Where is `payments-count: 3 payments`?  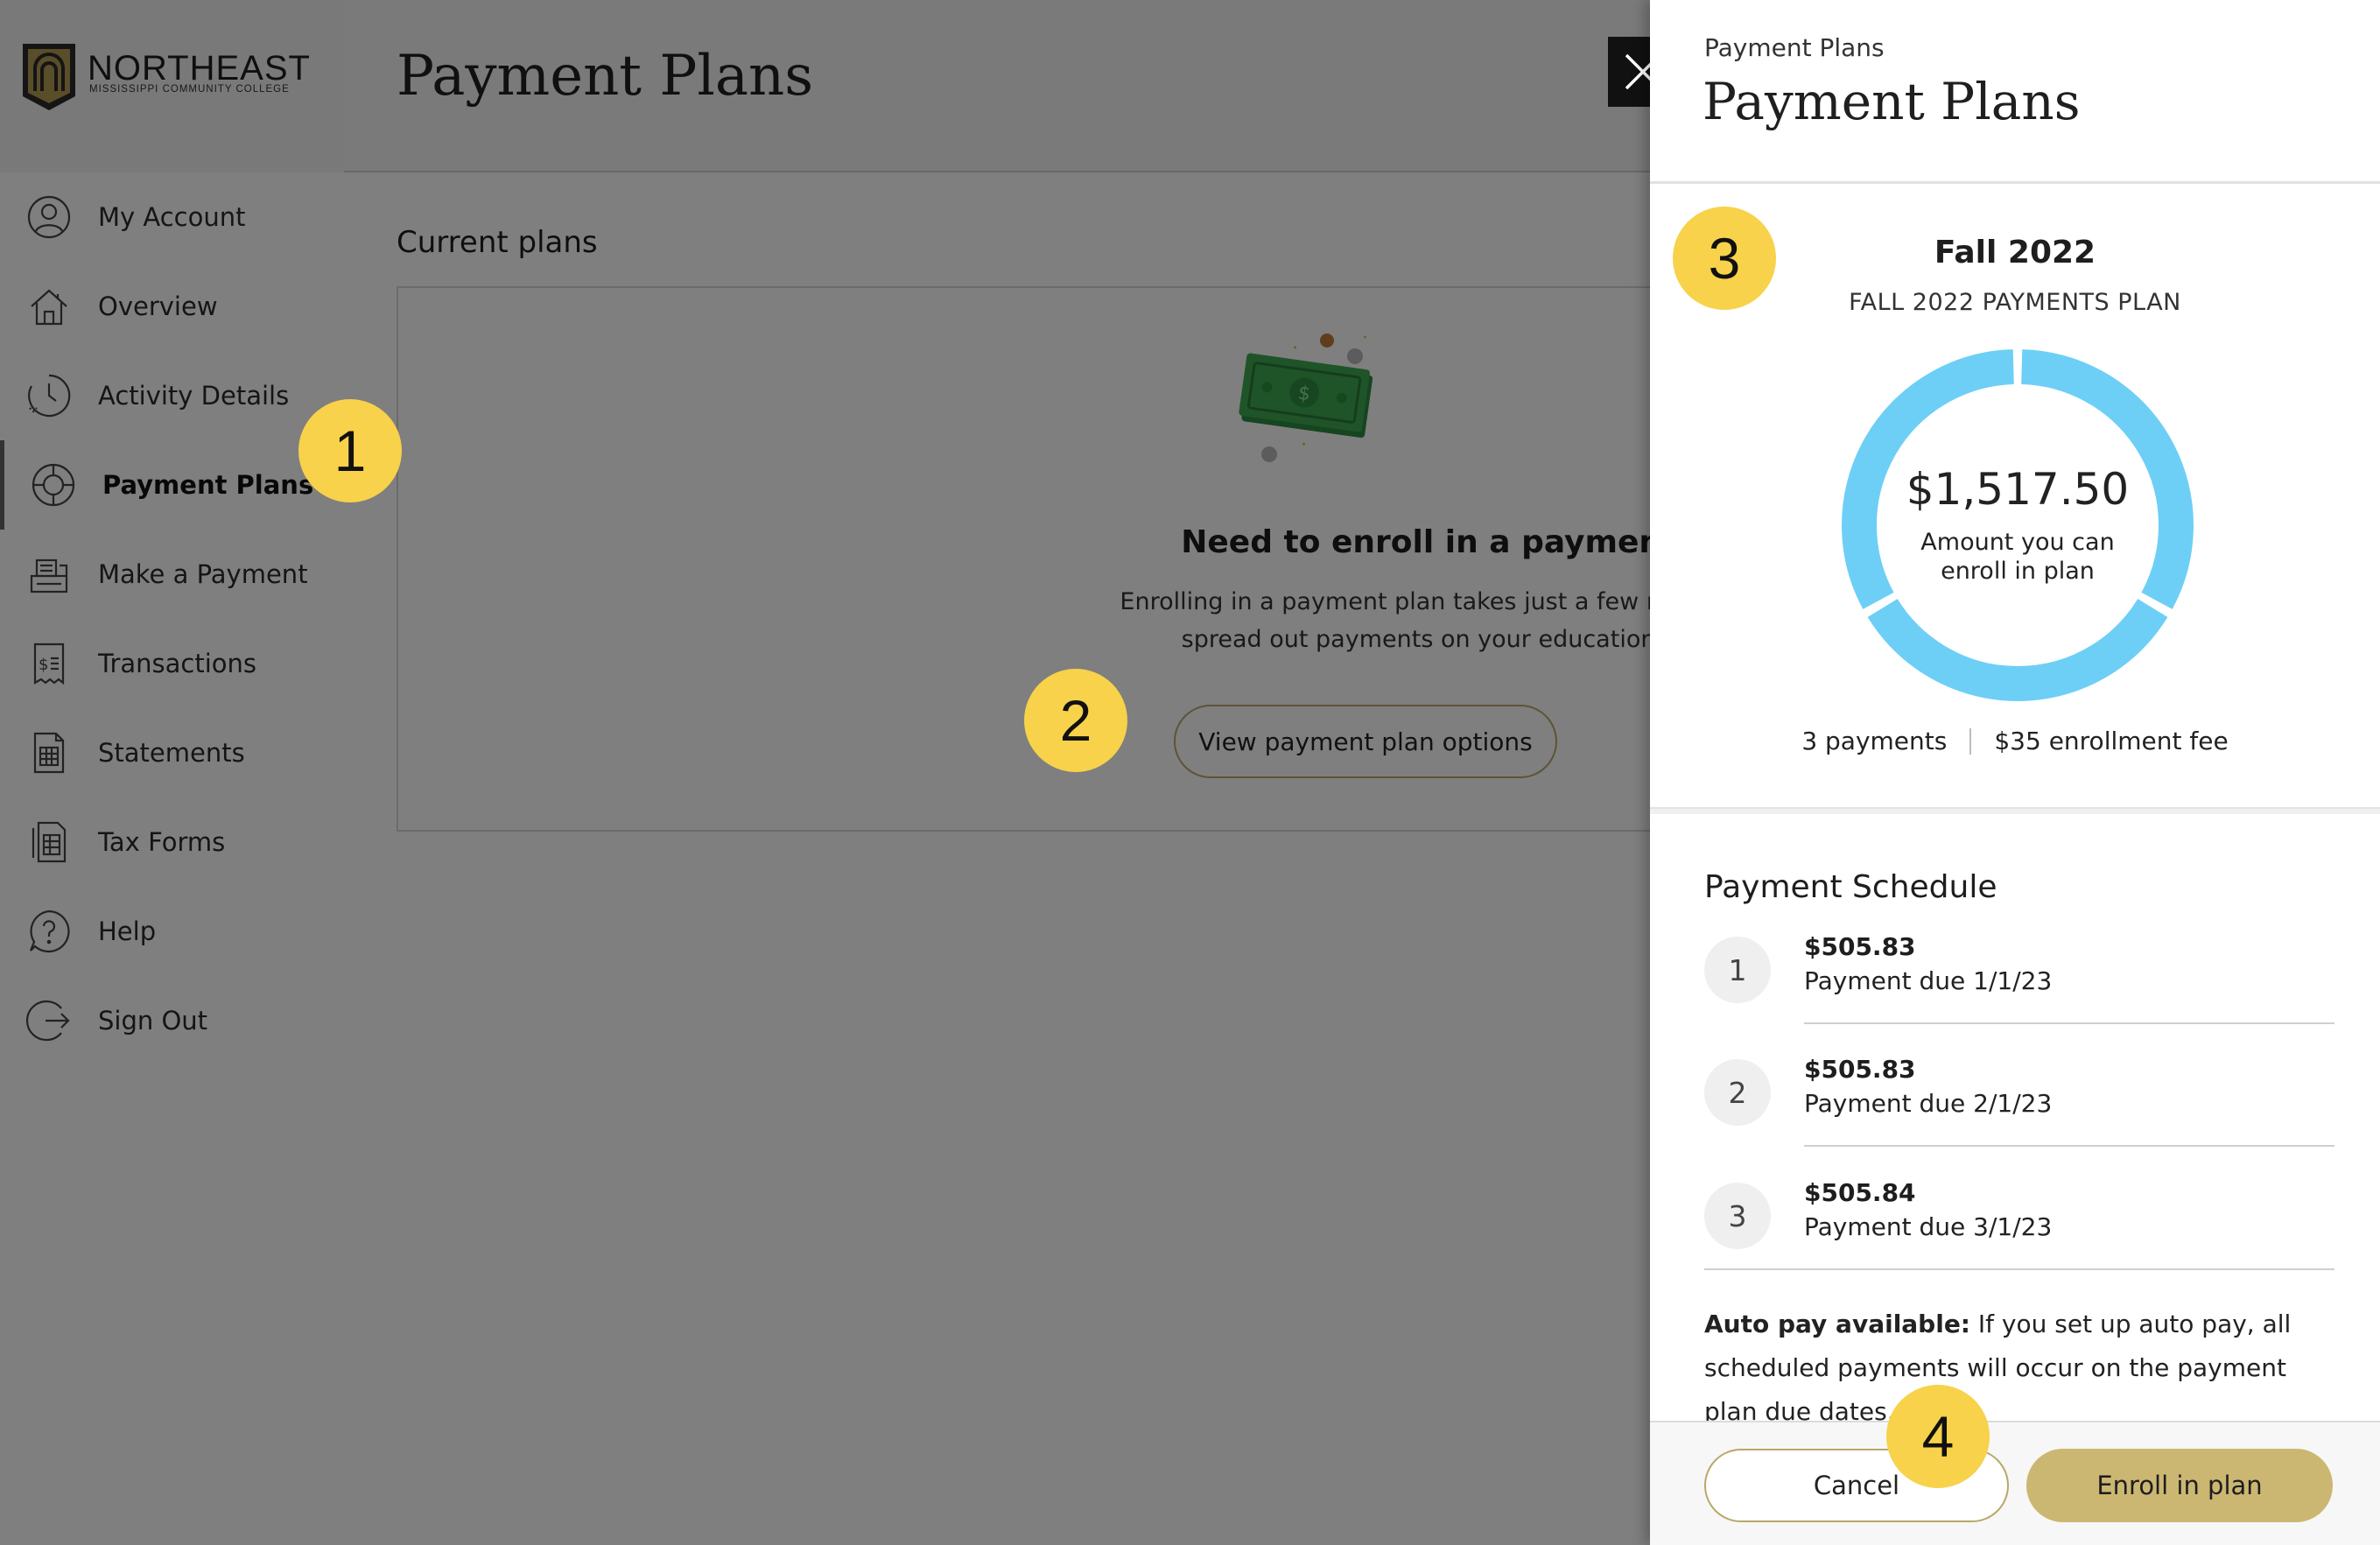
payments-count: 3 payments is located at coordinates (1874, 741).